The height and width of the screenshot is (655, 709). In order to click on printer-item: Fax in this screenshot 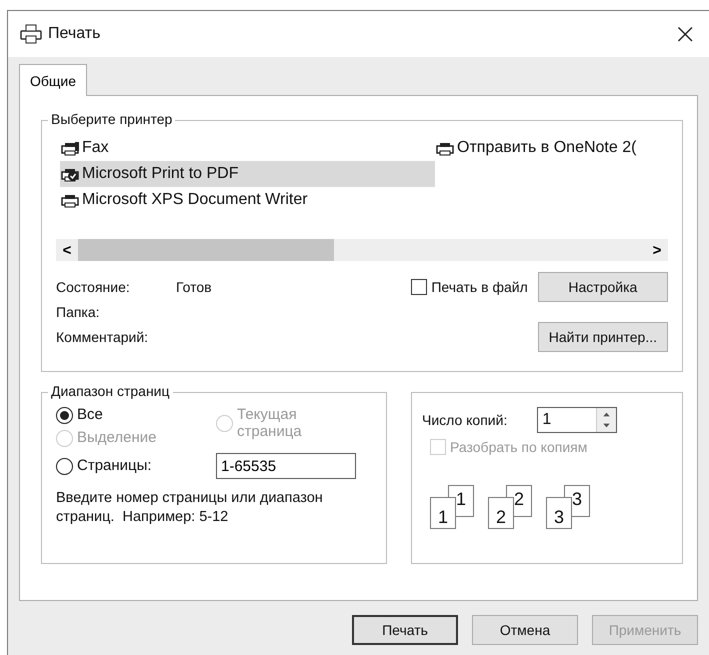, I will do `click(247, 148)`.